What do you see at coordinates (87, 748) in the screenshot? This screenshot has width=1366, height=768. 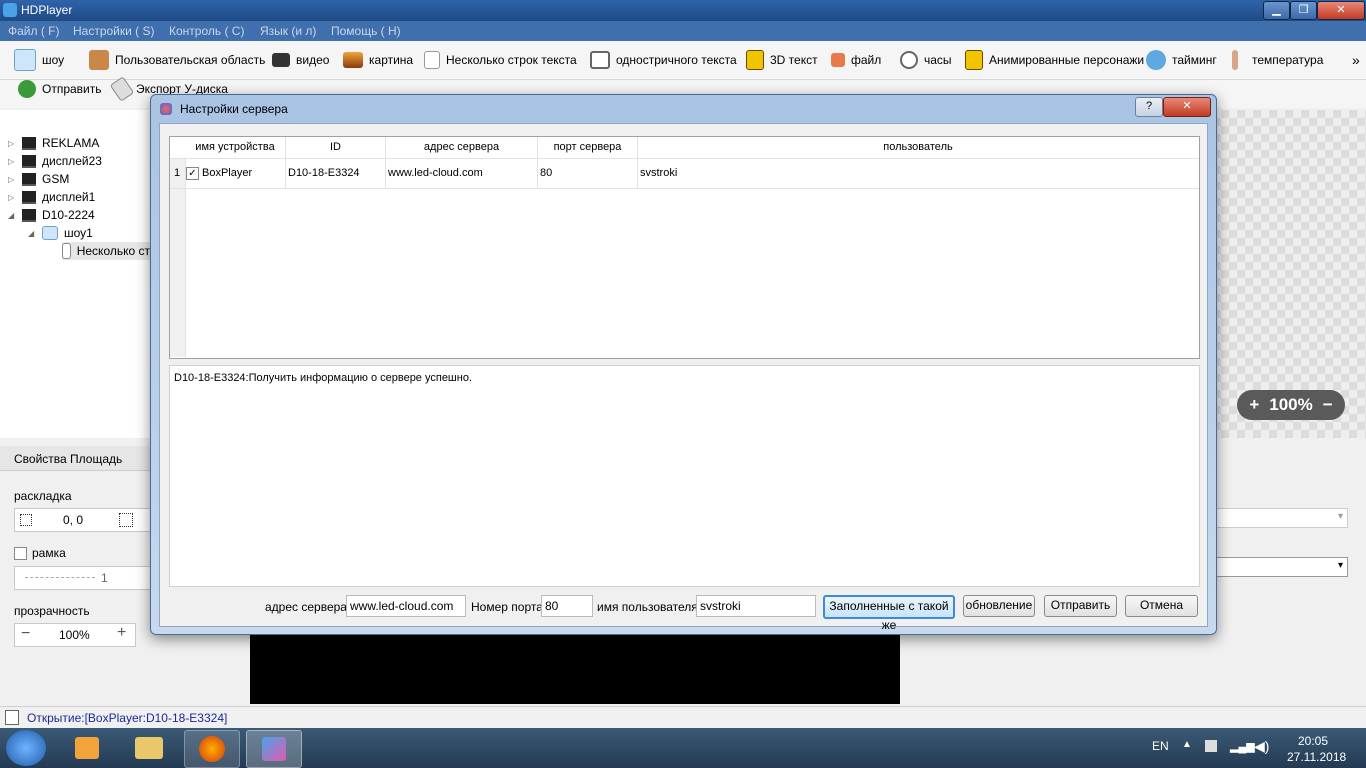 I see `taskbar-media-player` at bounding box center [87, 748].